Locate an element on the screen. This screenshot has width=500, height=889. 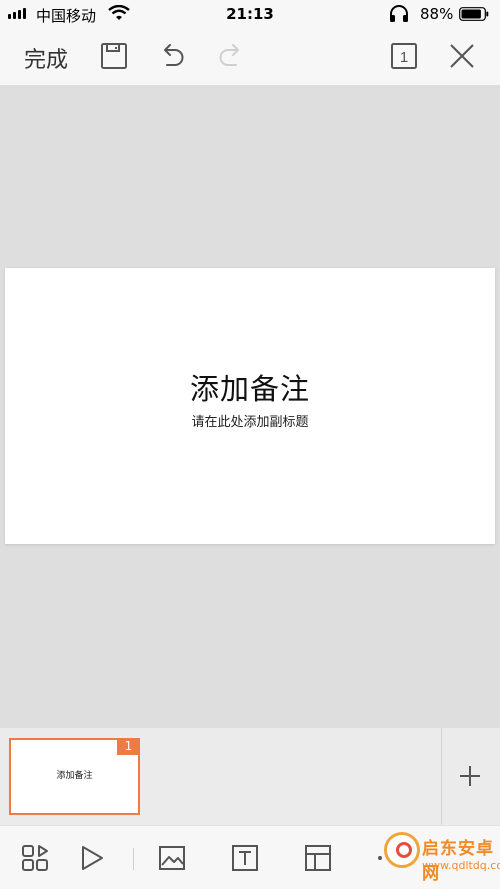
add-slide-icon is located at coordinates (470, 776).